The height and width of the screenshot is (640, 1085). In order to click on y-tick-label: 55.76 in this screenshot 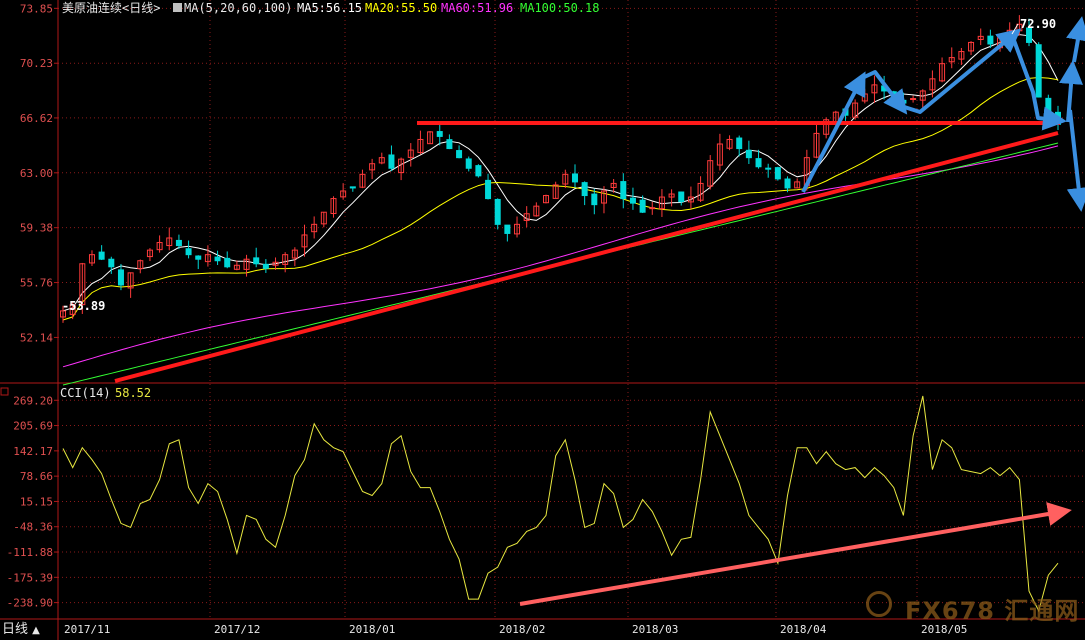, I will do `click(36, 283)`.